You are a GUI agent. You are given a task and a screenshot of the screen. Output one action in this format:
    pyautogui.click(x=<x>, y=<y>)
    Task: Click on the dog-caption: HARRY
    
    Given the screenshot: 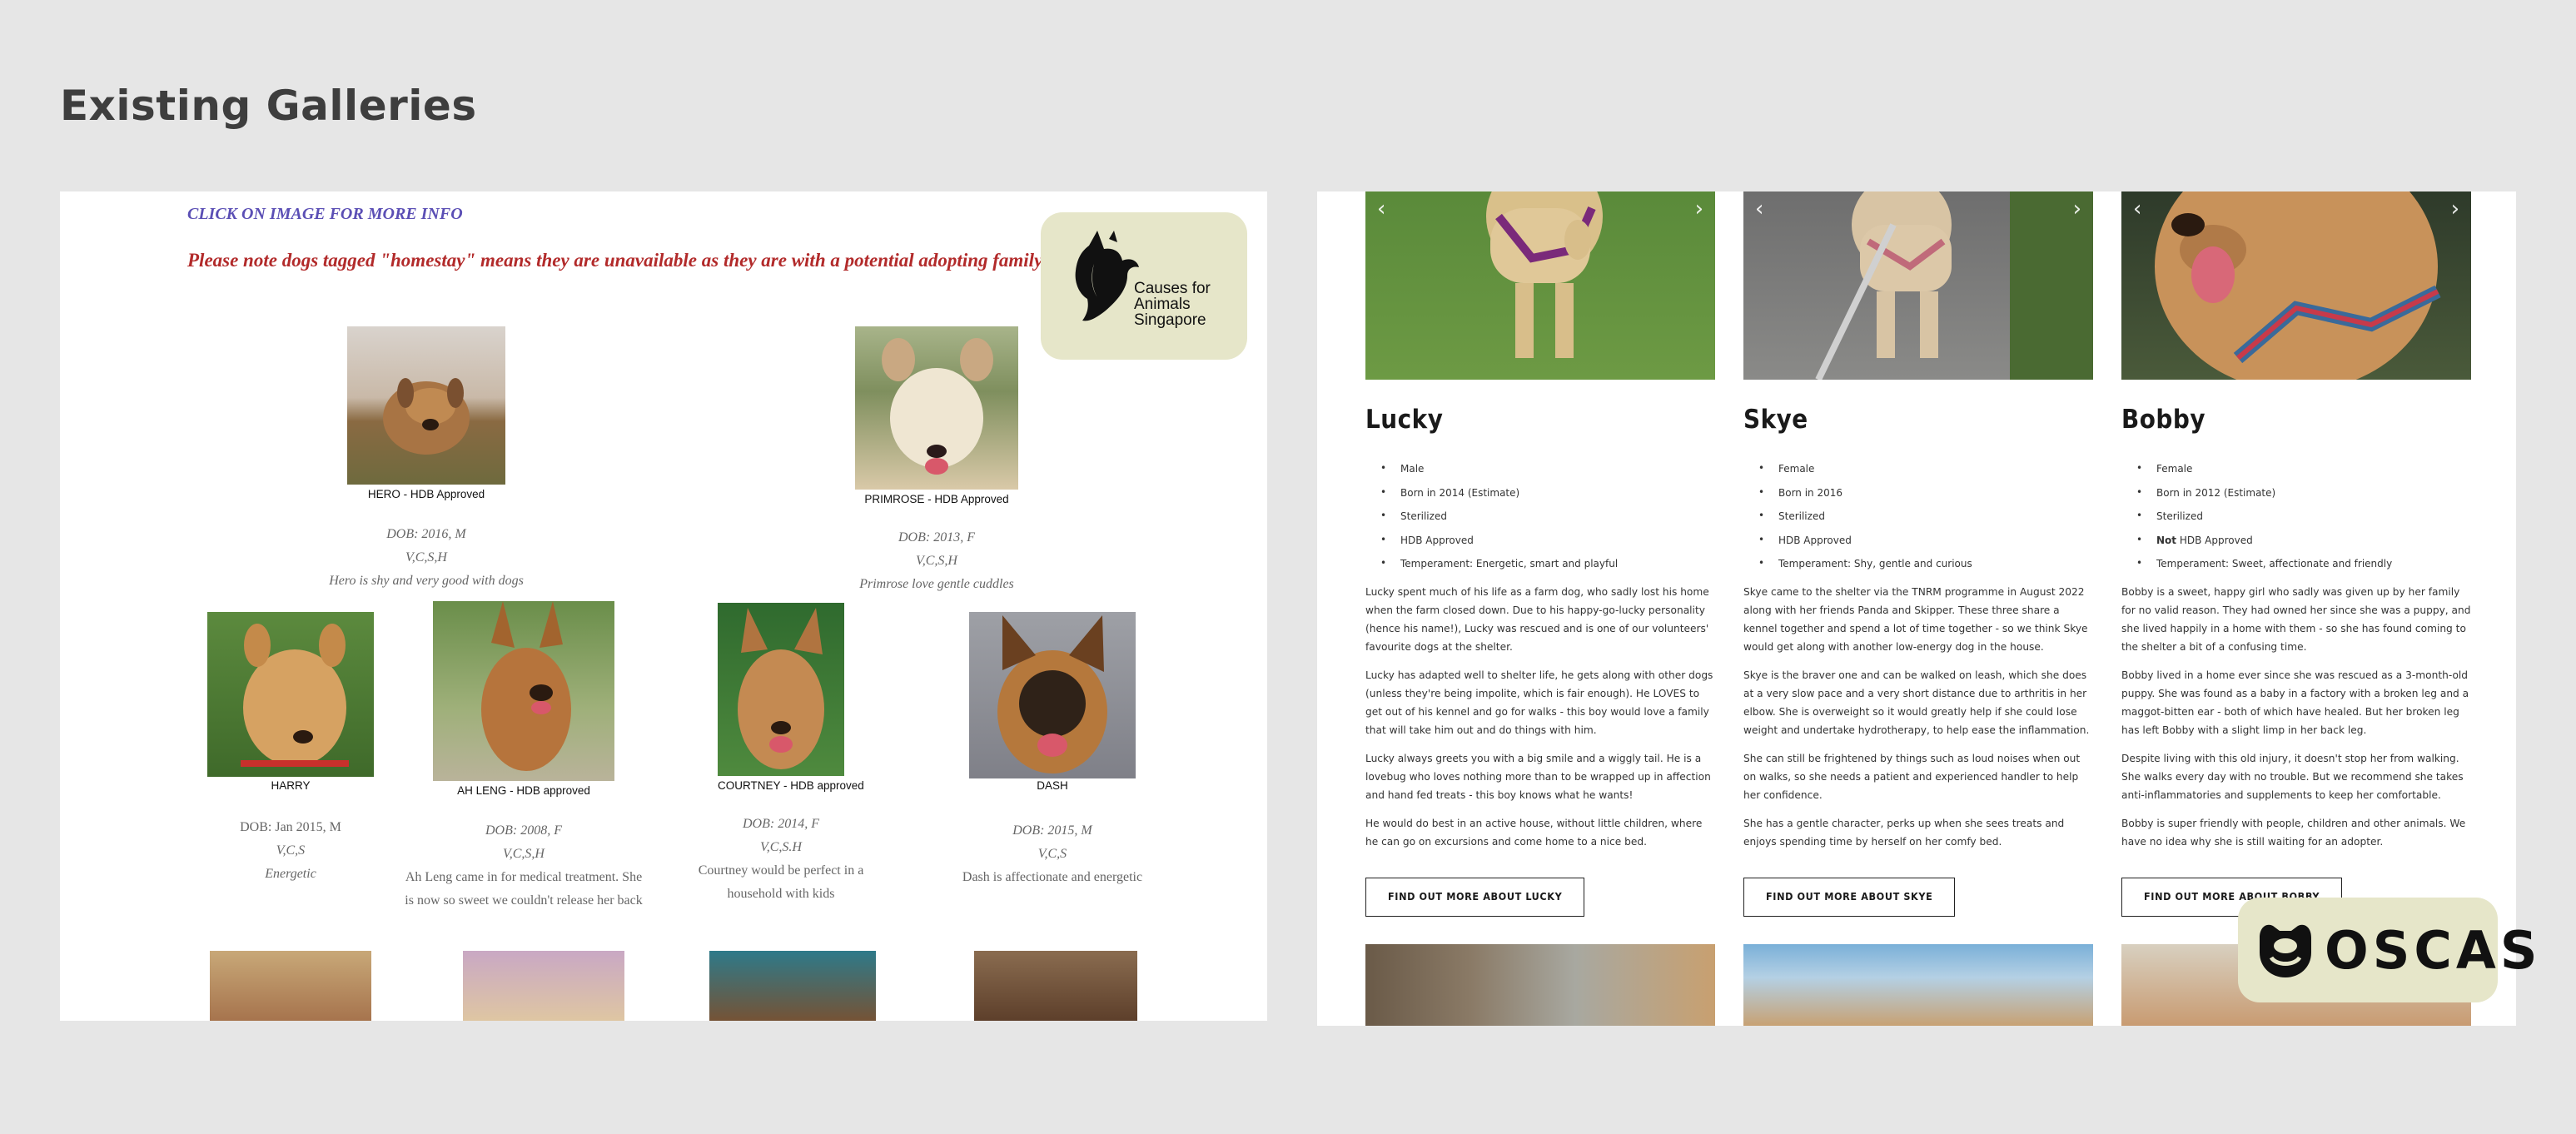 What is the action you would take?
    pyautogui.click(x=290, y=786)
    